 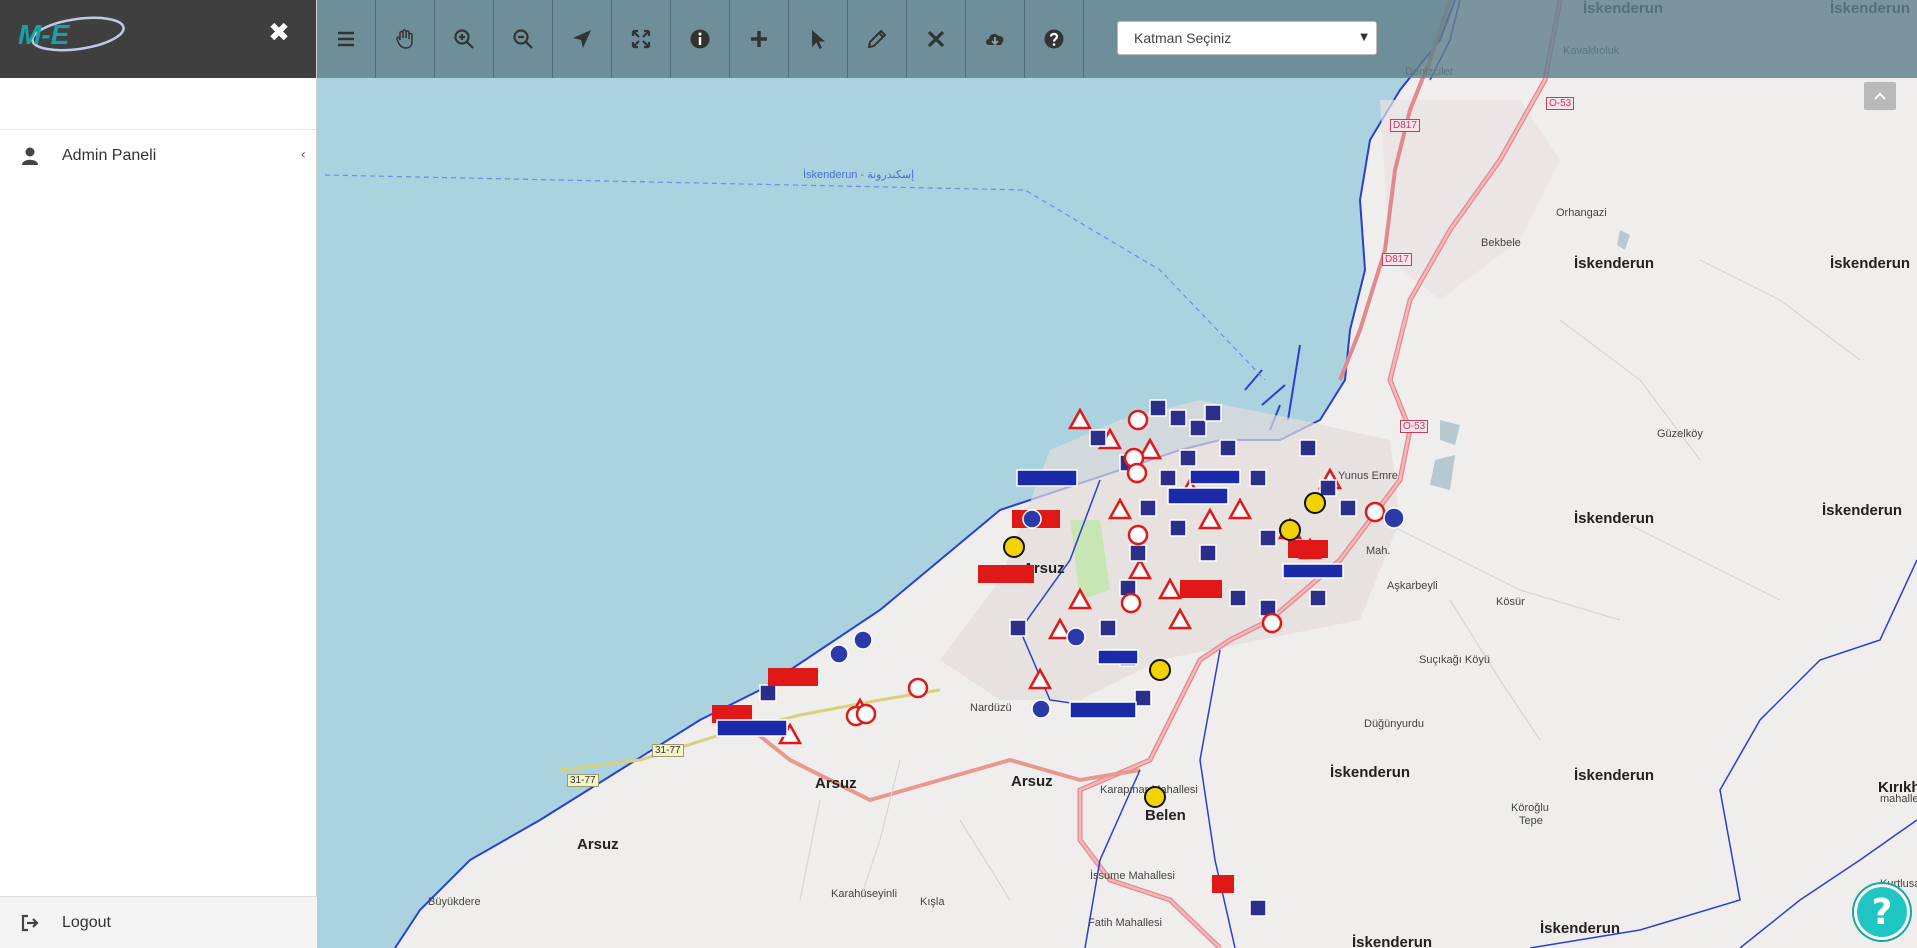 I want to click on zoom-out-button, so click(x=523, y=39).